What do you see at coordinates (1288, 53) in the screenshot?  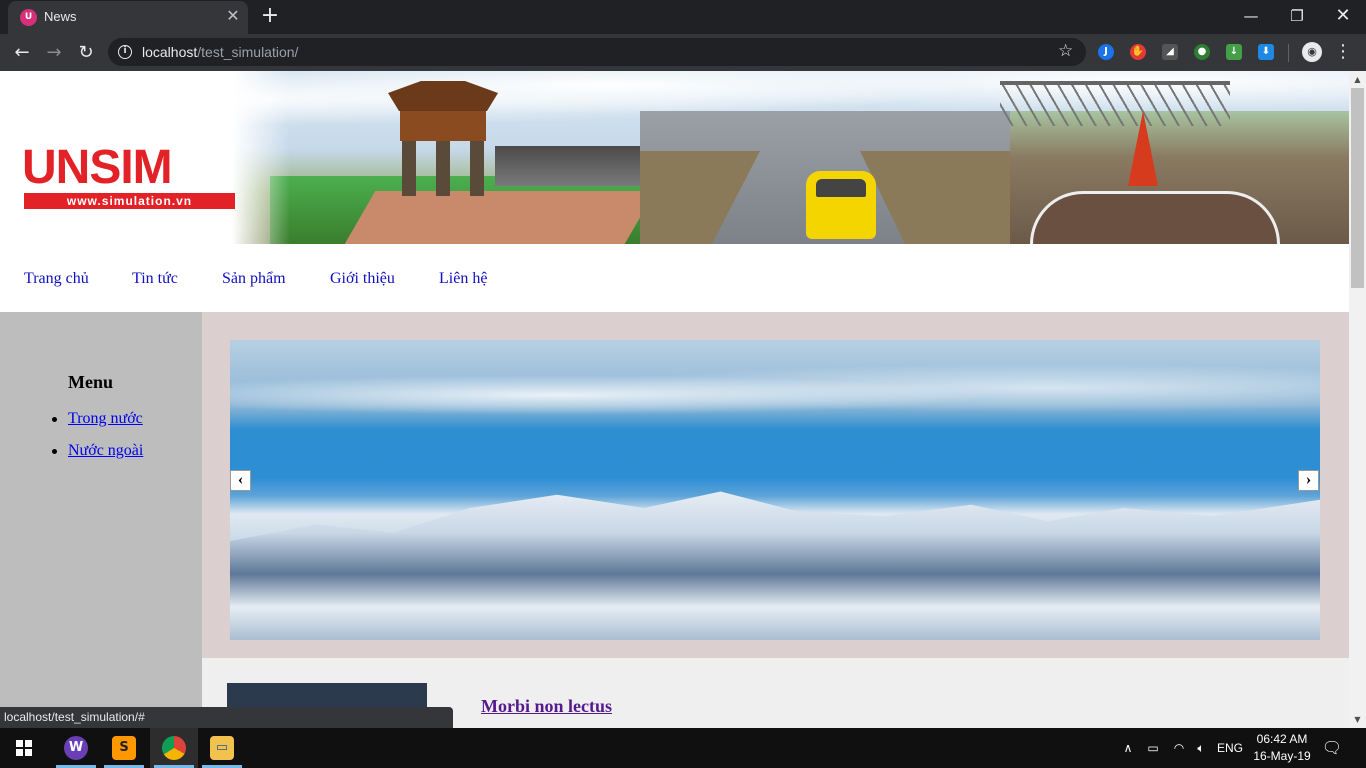 I see `toolbar-divider` at bounding box center [1288, 53].